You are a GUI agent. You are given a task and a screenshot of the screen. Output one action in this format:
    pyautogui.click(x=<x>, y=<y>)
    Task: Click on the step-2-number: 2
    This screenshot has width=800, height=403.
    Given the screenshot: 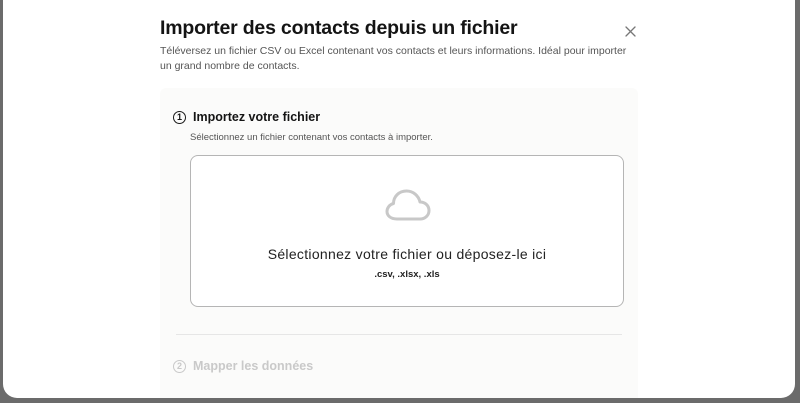 What is the action you would take?
    pyautogui.click(x=179, y=366)
    